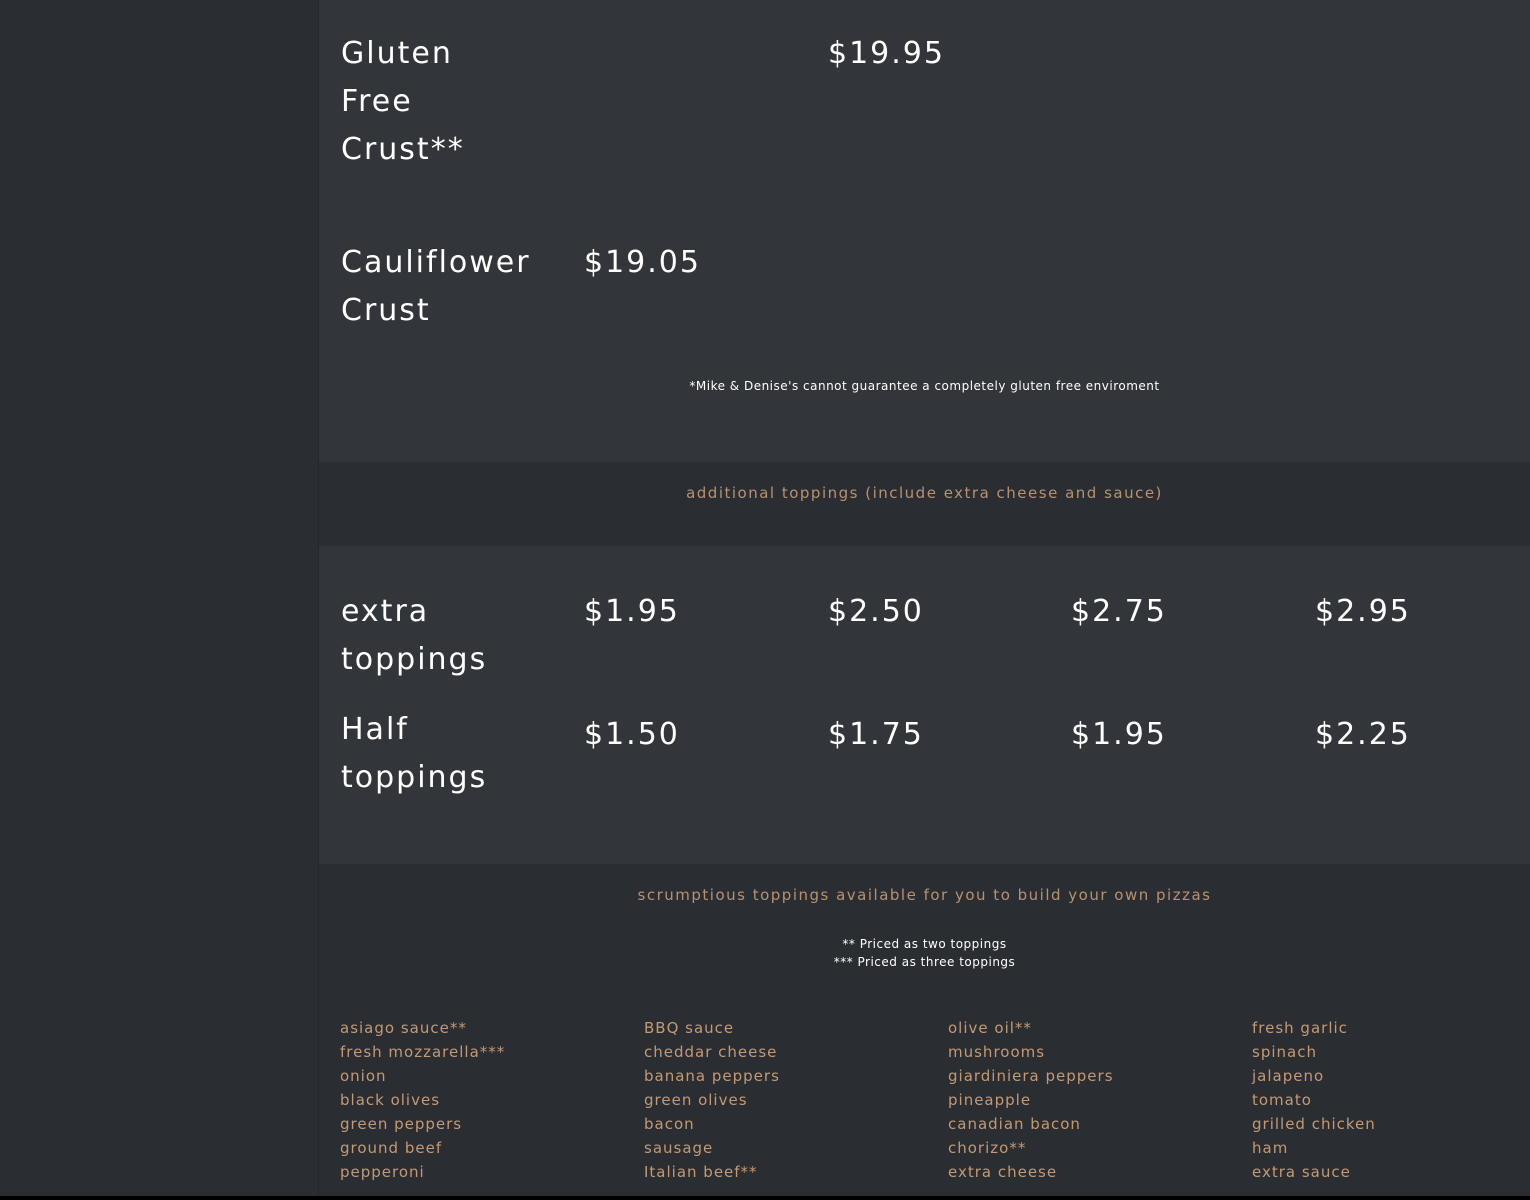  I want to click on topping-item: chorizo**, so click(987, 1148).